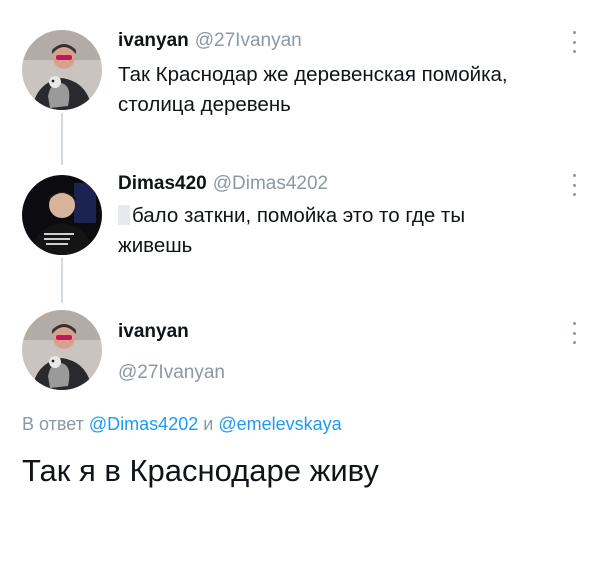  I want to click on mention-link: @Dimas4202, so click(143, 424).